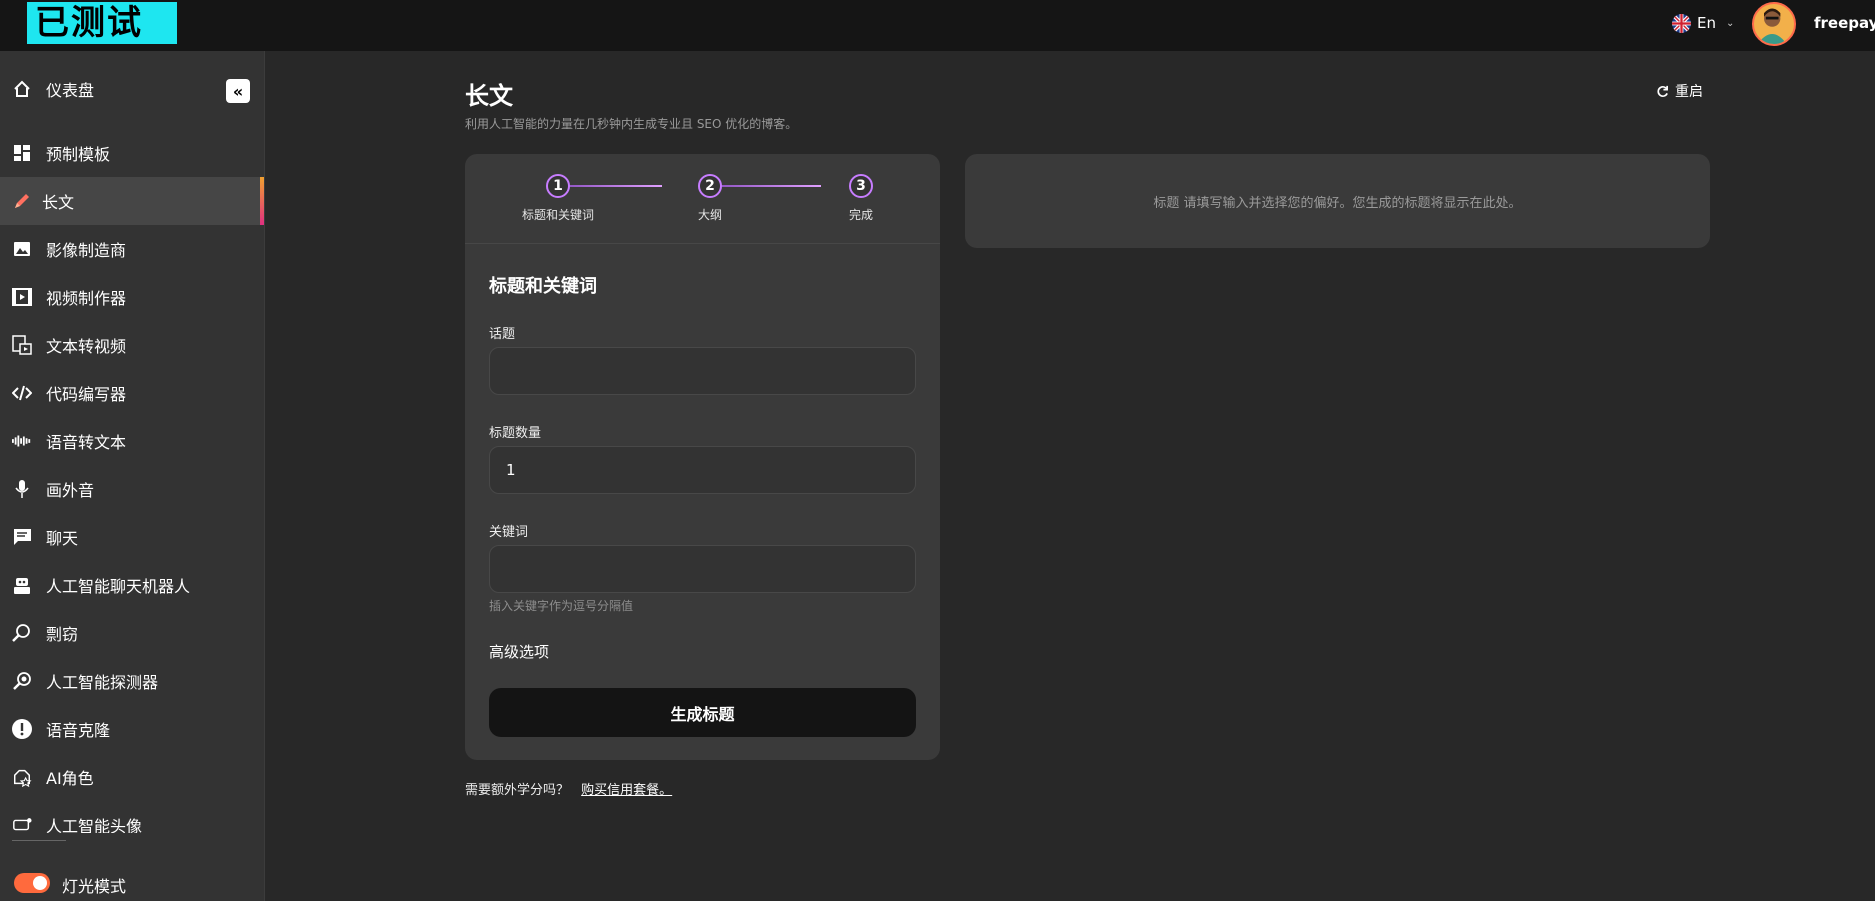 Image resolution: width=1875 pixels, height=901 pixels. I want to click on sidebar-item-speech-to-text: 语音转文本, so click(132, 441).